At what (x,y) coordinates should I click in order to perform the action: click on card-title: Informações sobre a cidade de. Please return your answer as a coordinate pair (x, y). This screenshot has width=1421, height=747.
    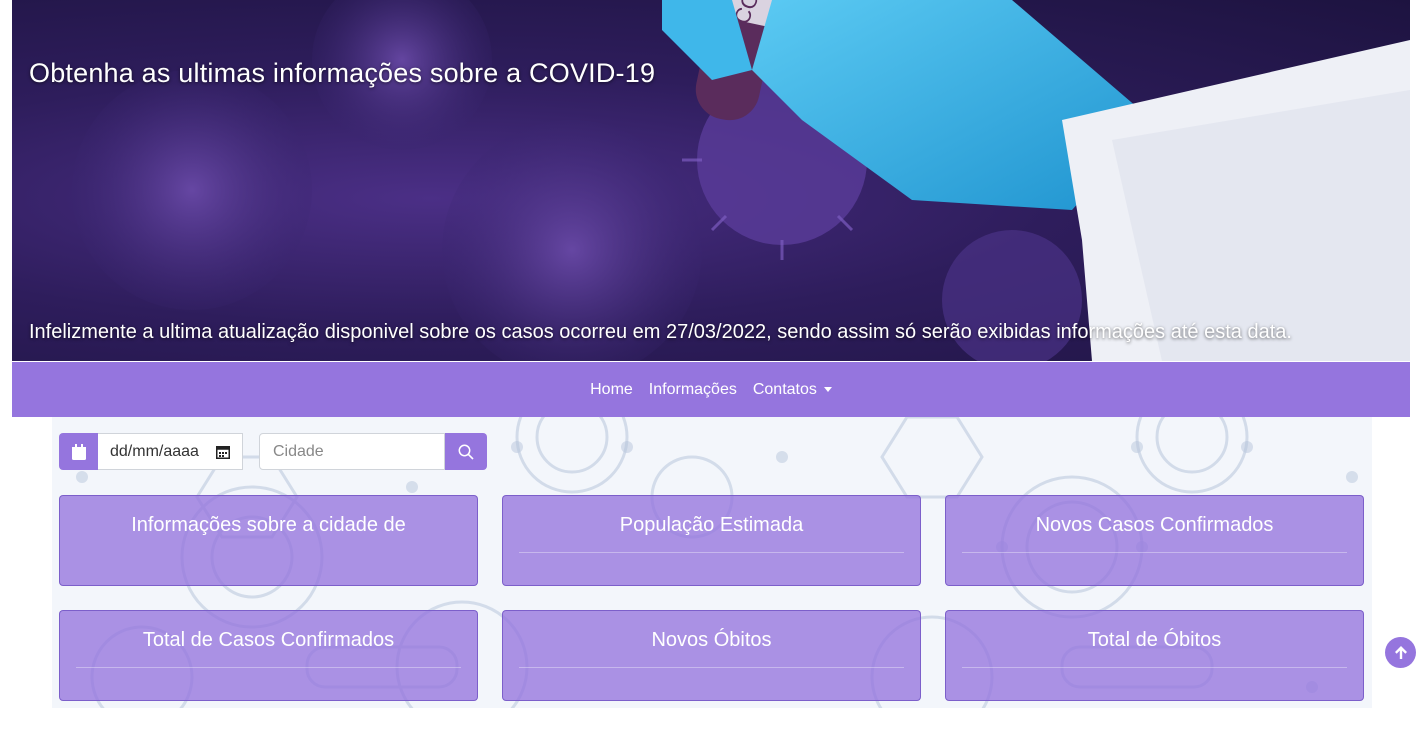
    Looking at the image, I should click on (268, 525).